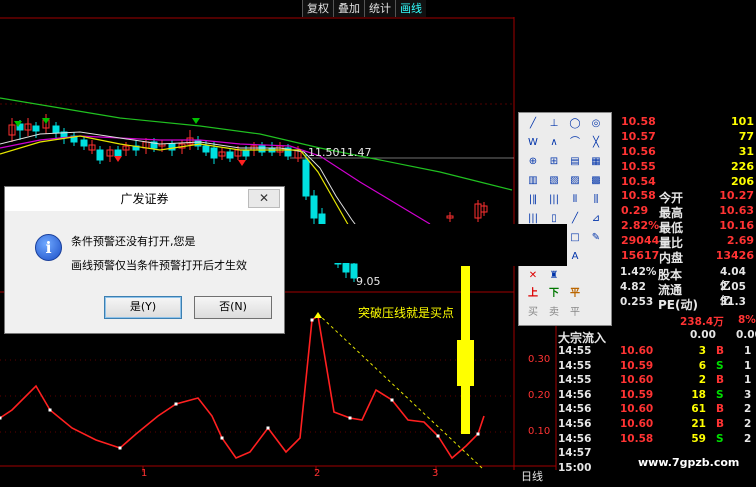  What do you see at coordinates (686, 227) in the screenshot?
I see `stat-row: 2.82% 最低 10.16` at bounding box center [686, 227].